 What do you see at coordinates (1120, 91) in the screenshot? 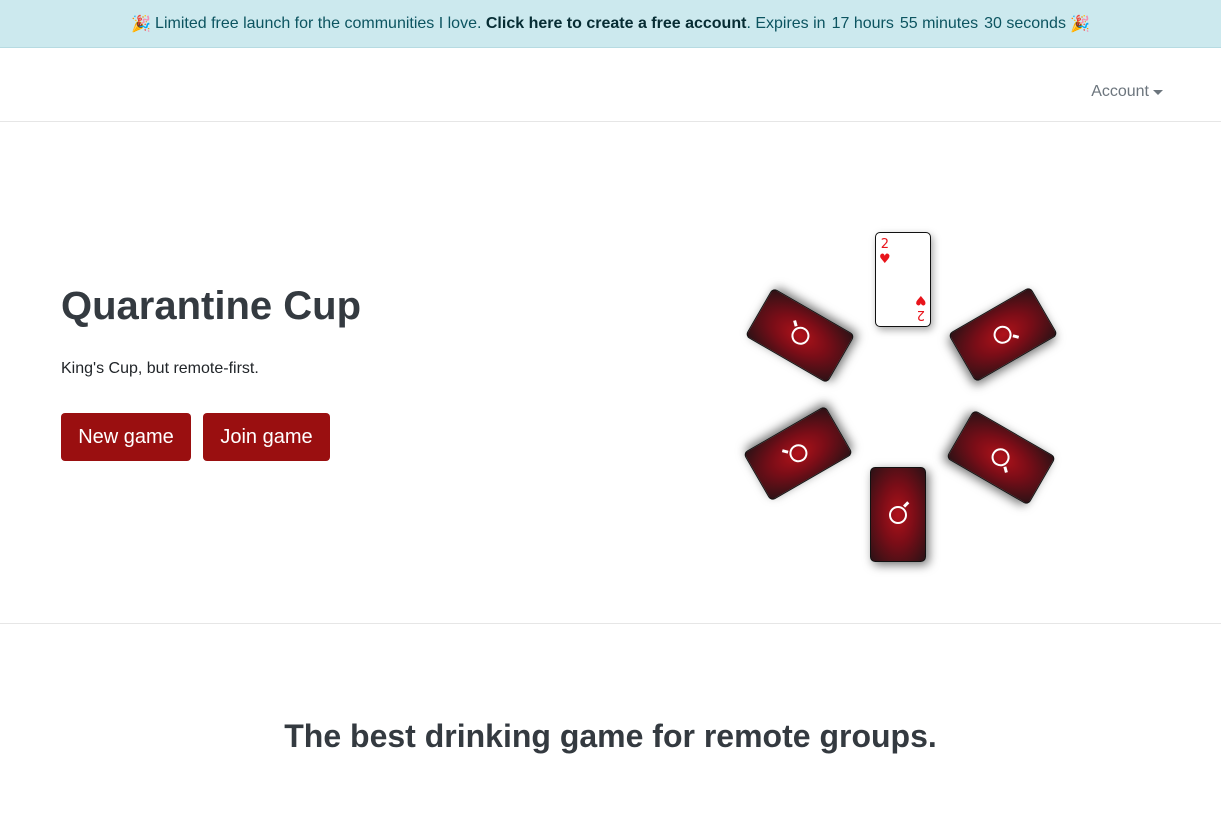
I see `account-label: Account` at bounding box center [1120, 91].